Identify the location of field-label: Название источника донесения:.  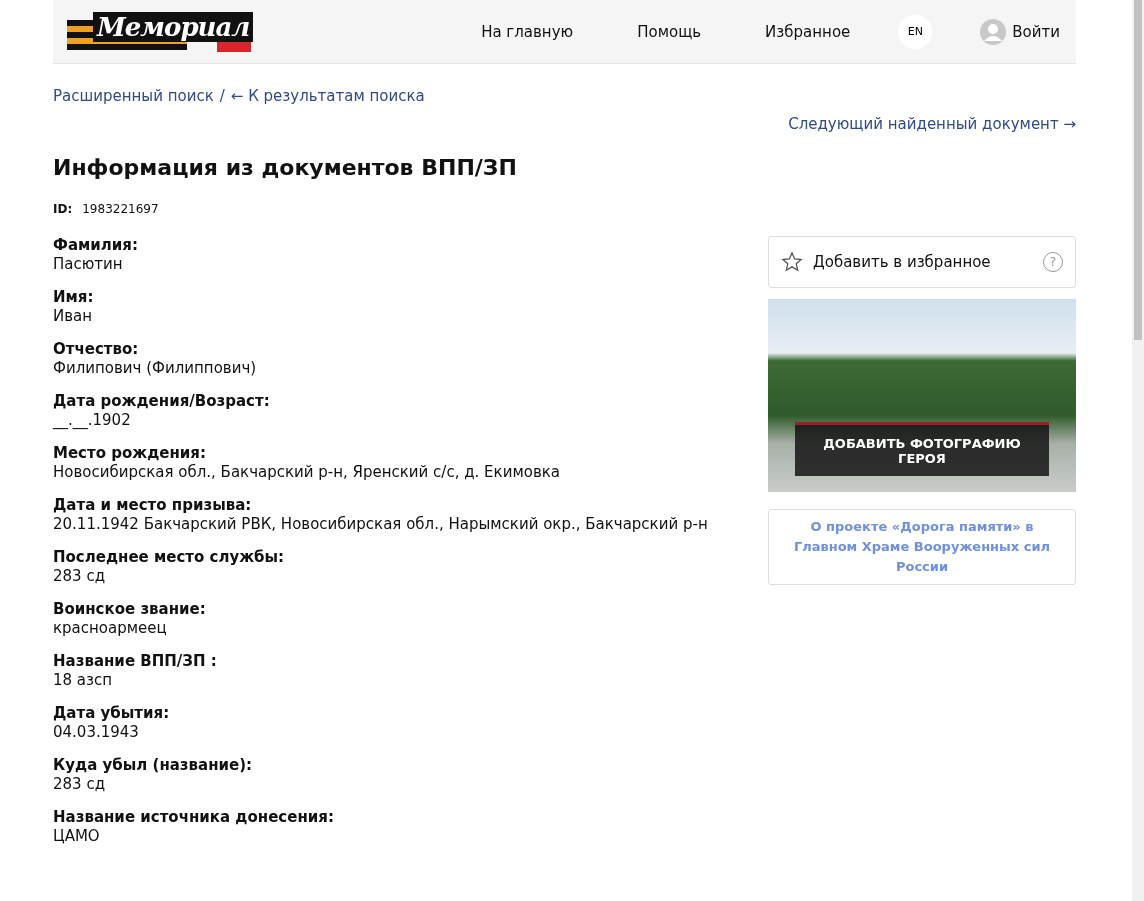
(194, 817).